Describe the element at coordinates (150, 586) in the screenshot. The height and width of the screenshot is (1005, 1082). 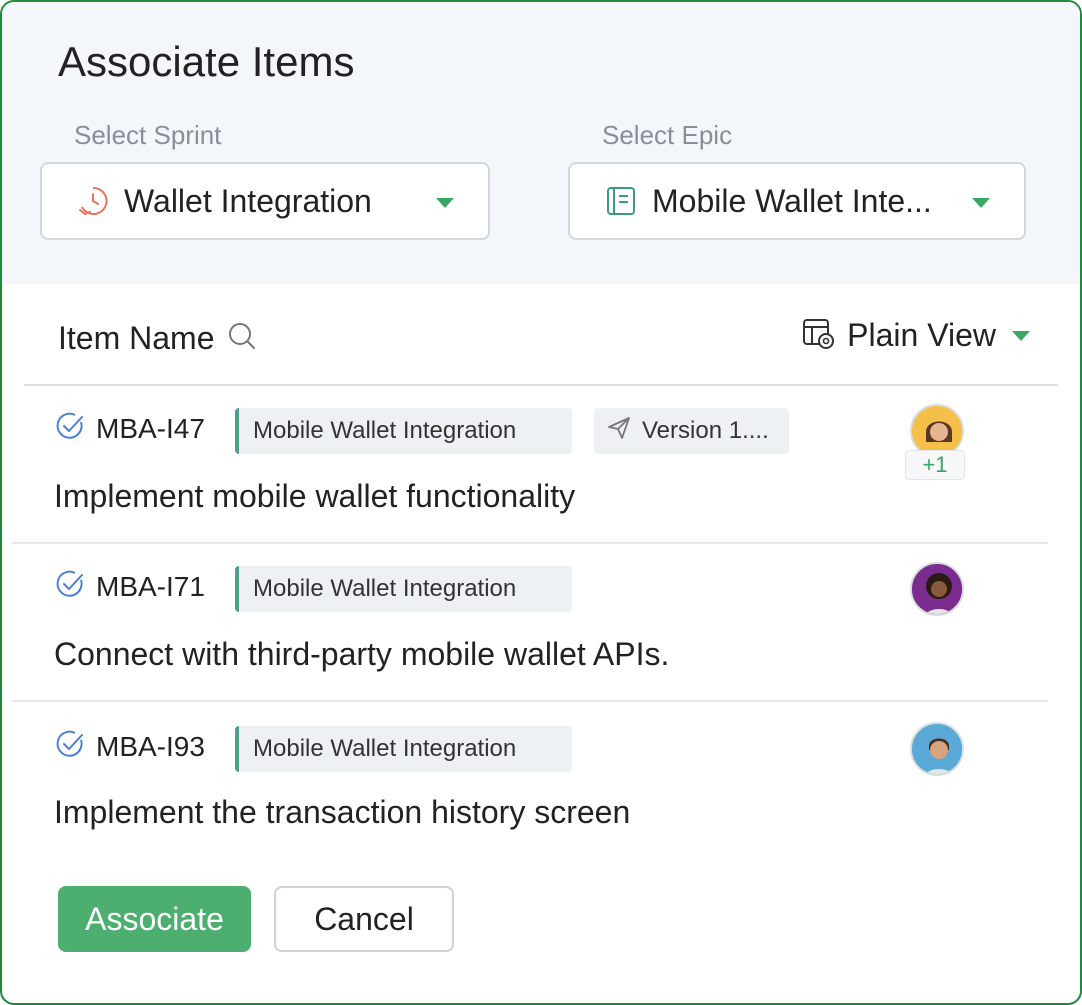
I see `item-id-text: MBA-I71` at that location.